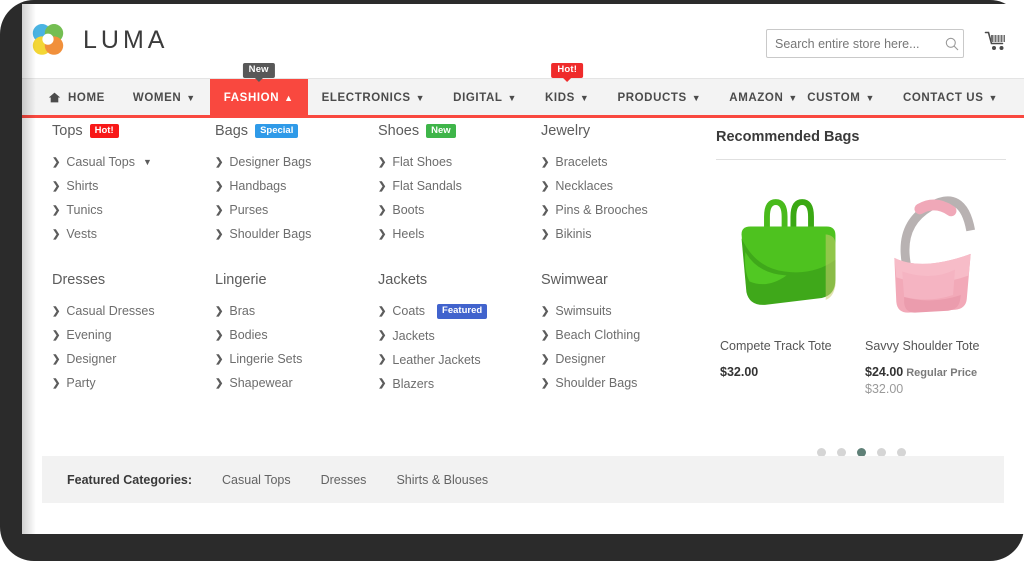 This screenshot has width=1024, height=561. What do you see at coordinates (296, 359) in the screenshot?
I see `mega-menu-item: ❯ Lingerie Sets` at bounding box center [296, 359].